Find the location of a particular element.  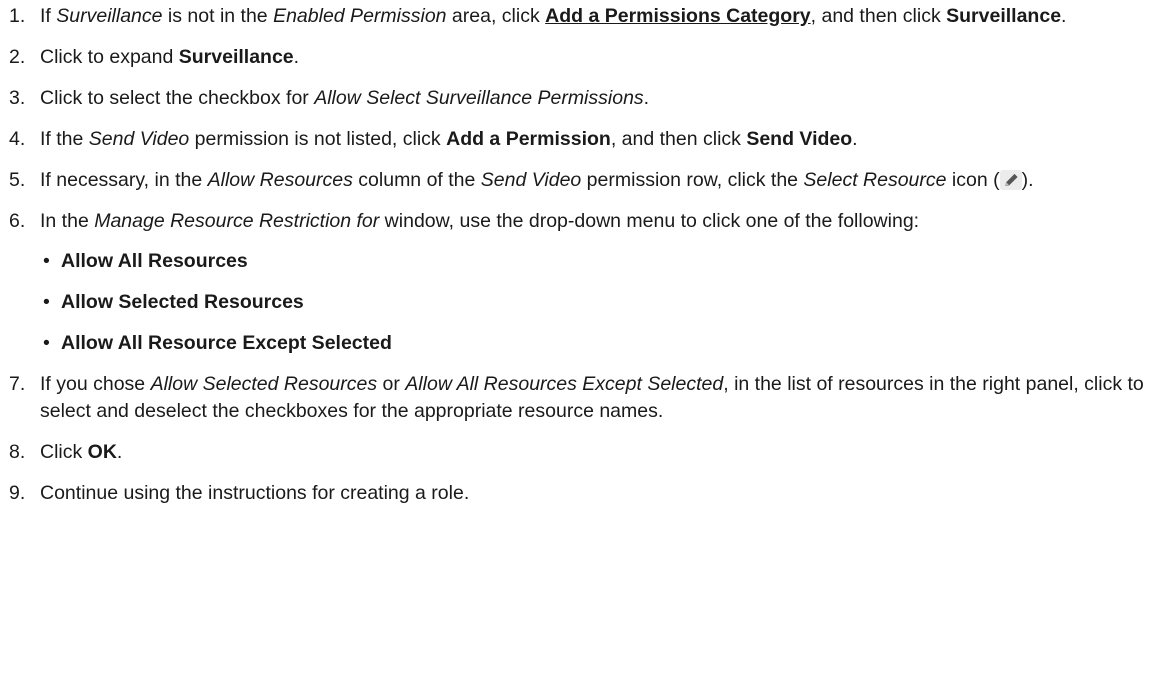

step-text-run: Click to select the checkbox for is located at coordinates (177, 98).